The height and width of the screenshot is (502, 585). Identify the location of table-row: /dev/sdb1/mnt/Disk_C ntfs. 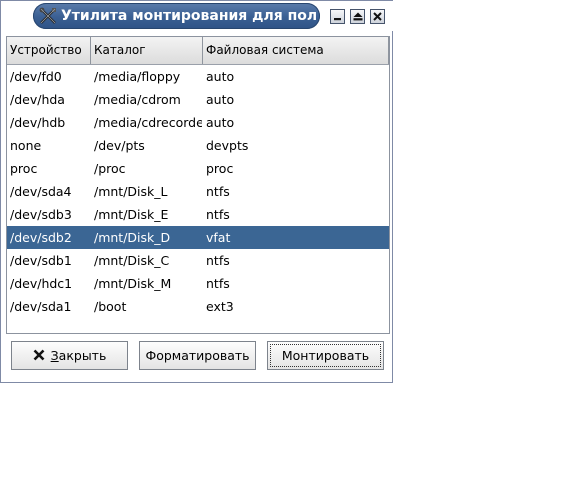
(198, 260).